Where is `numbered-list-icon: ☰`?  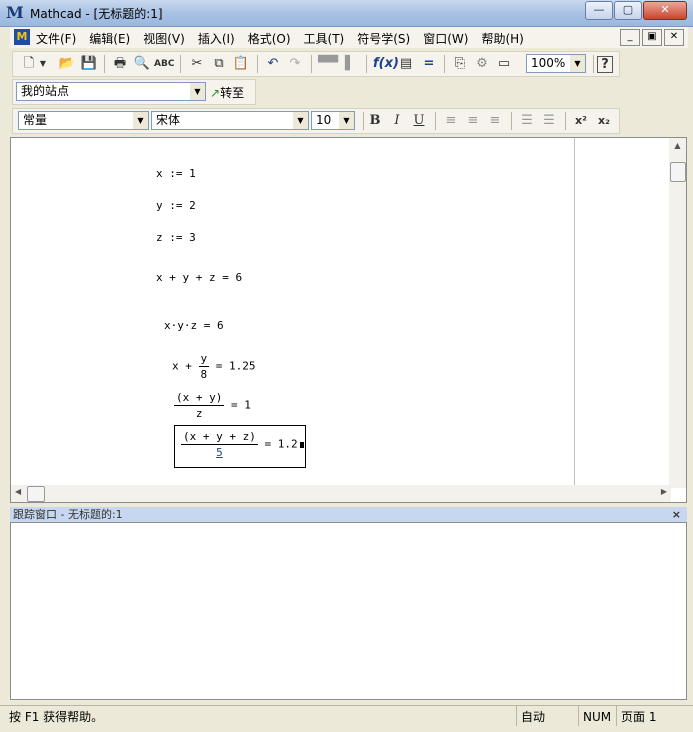
numbered-list-icon: ☰ is located at coordinates (549, 121).